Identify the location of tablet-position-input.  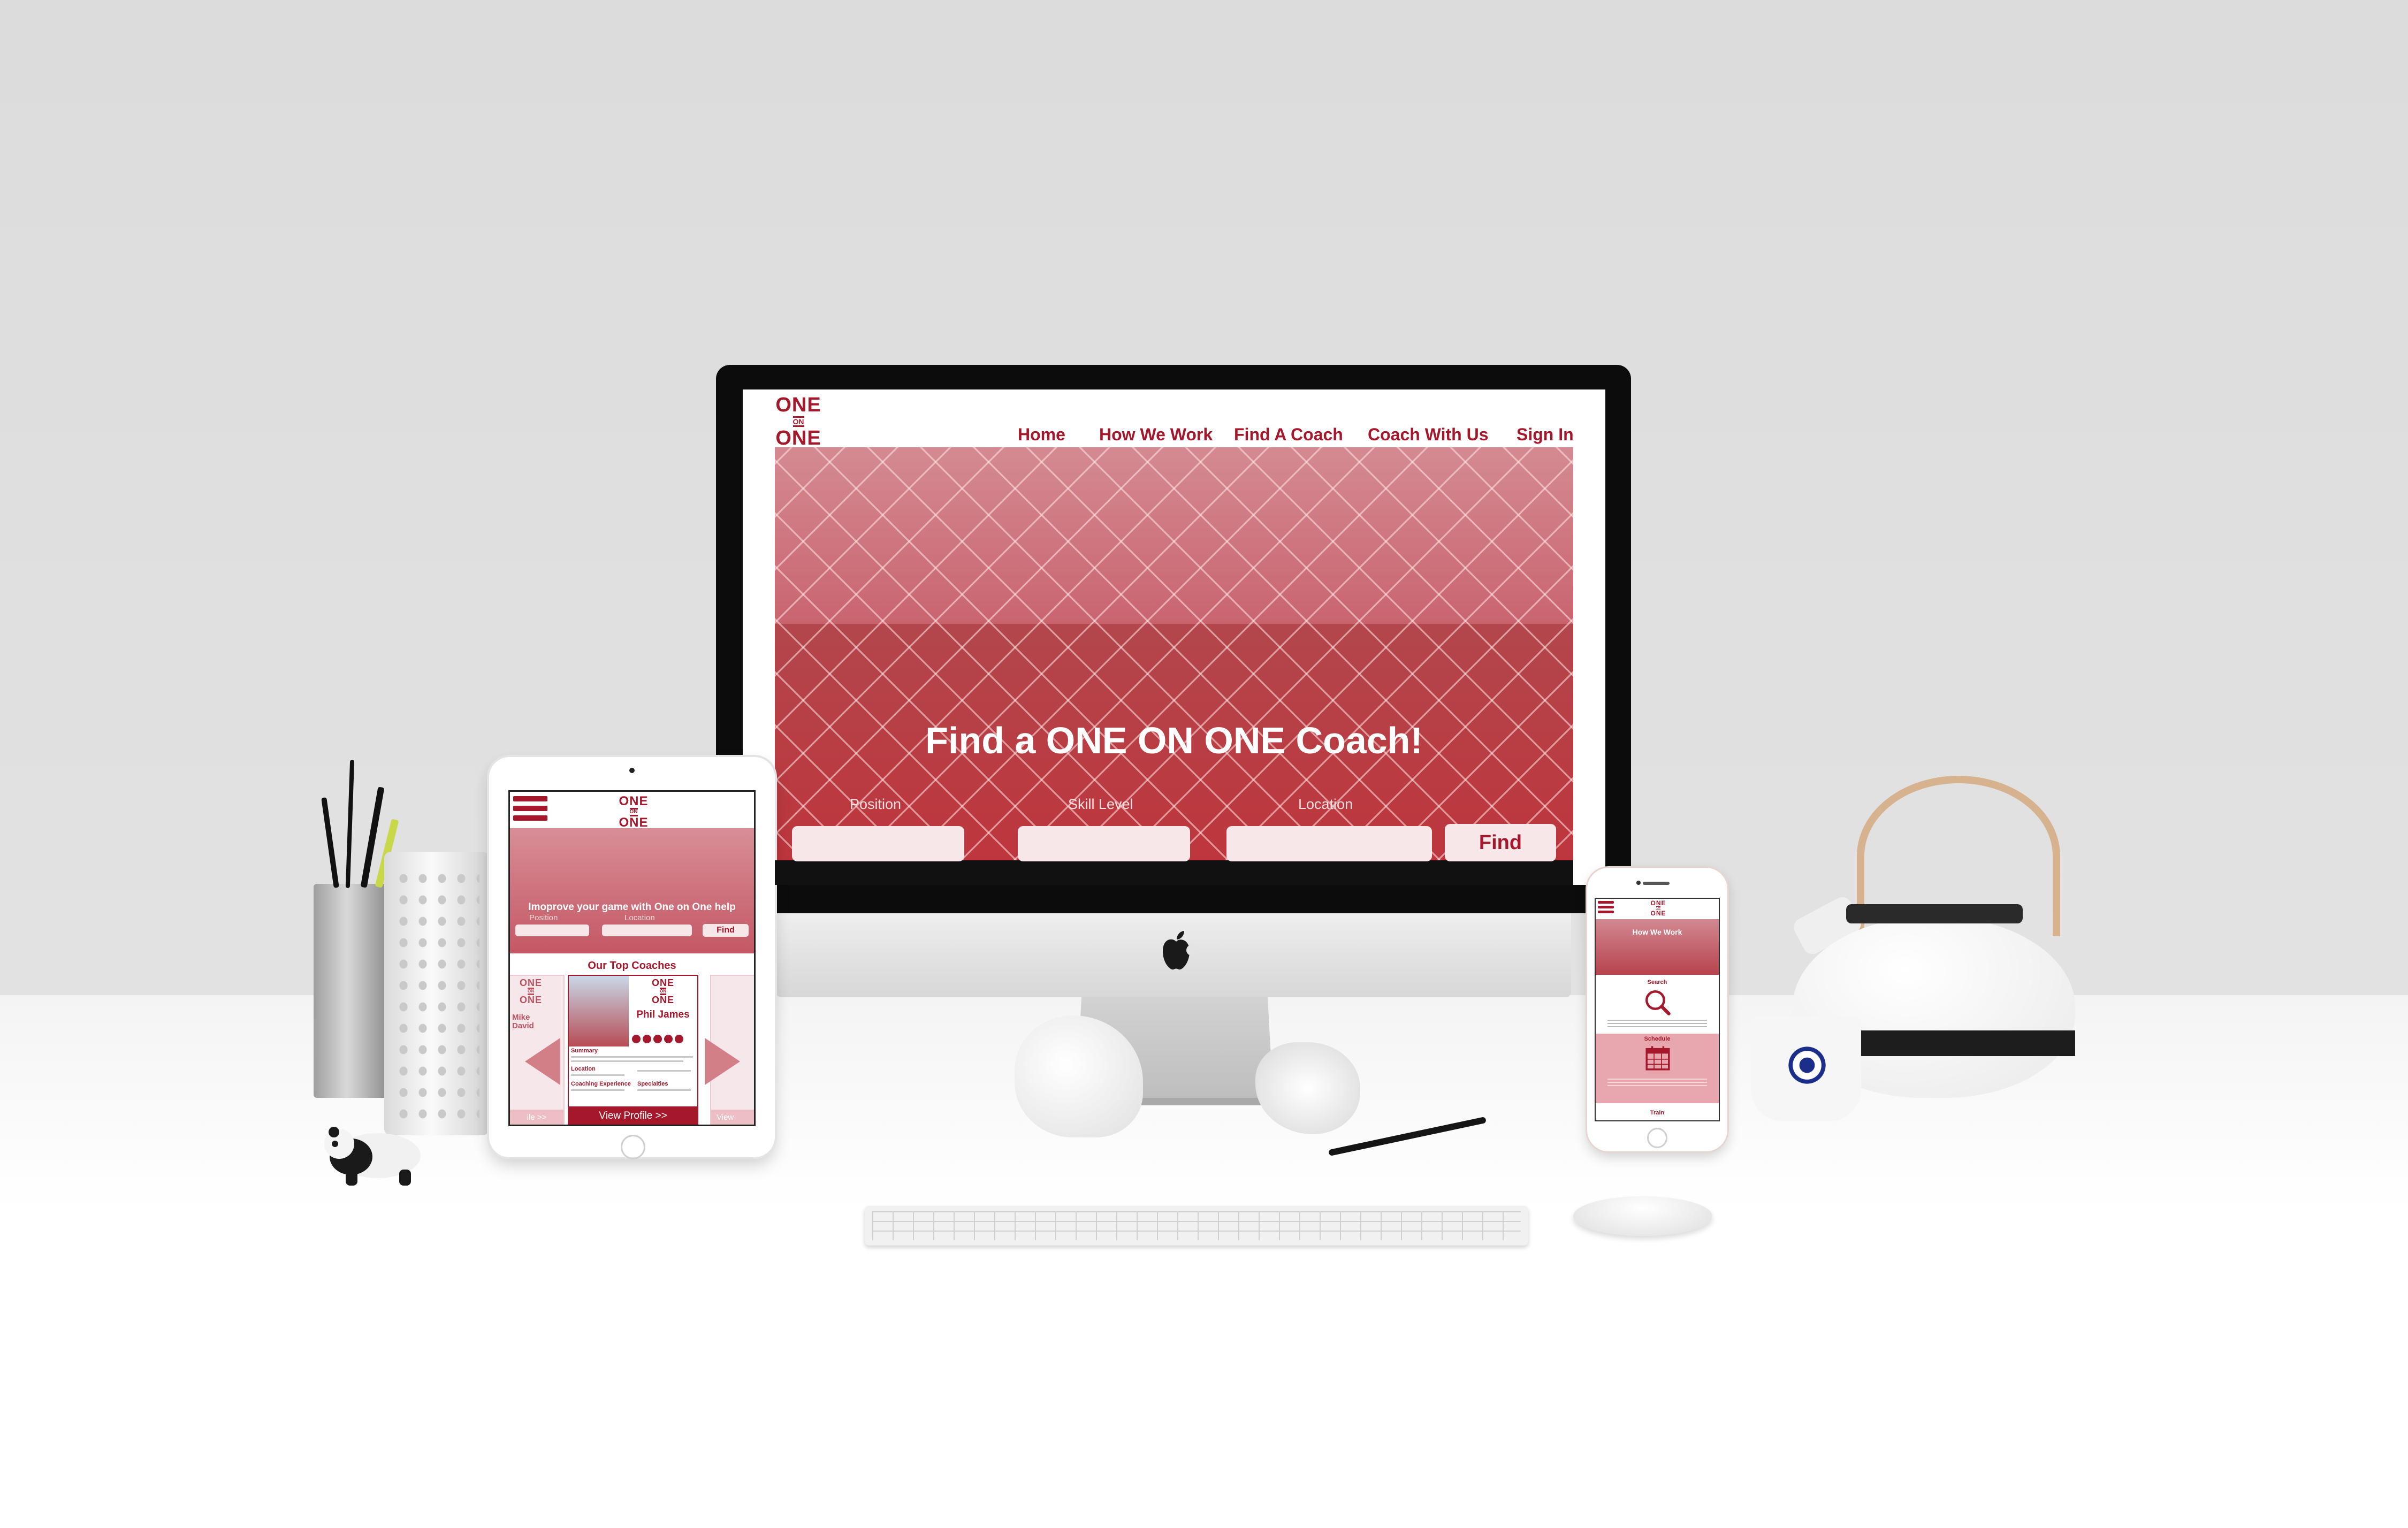
(552, 930).